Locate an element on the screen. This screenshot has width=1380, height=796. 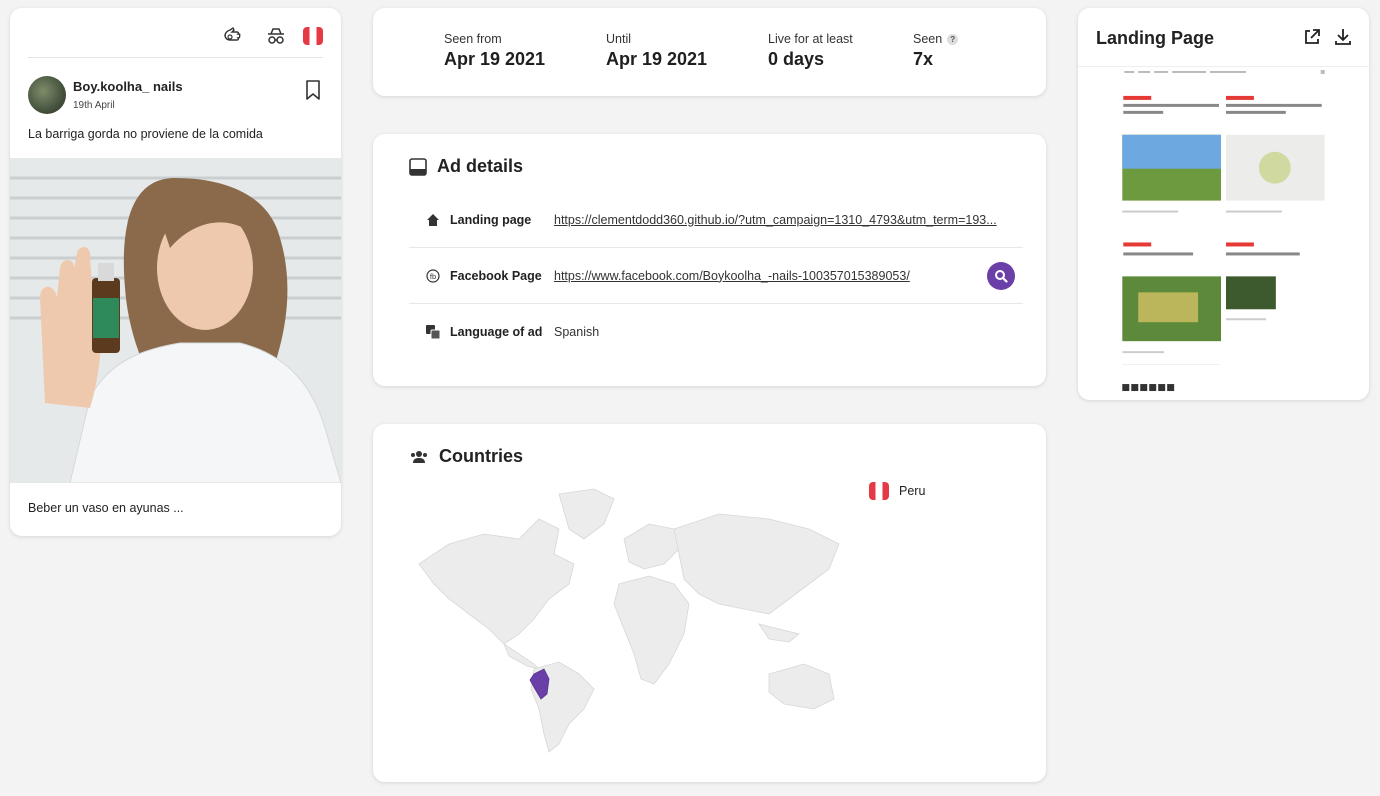
section-title: Ad details is located at coordinates (466, 166).